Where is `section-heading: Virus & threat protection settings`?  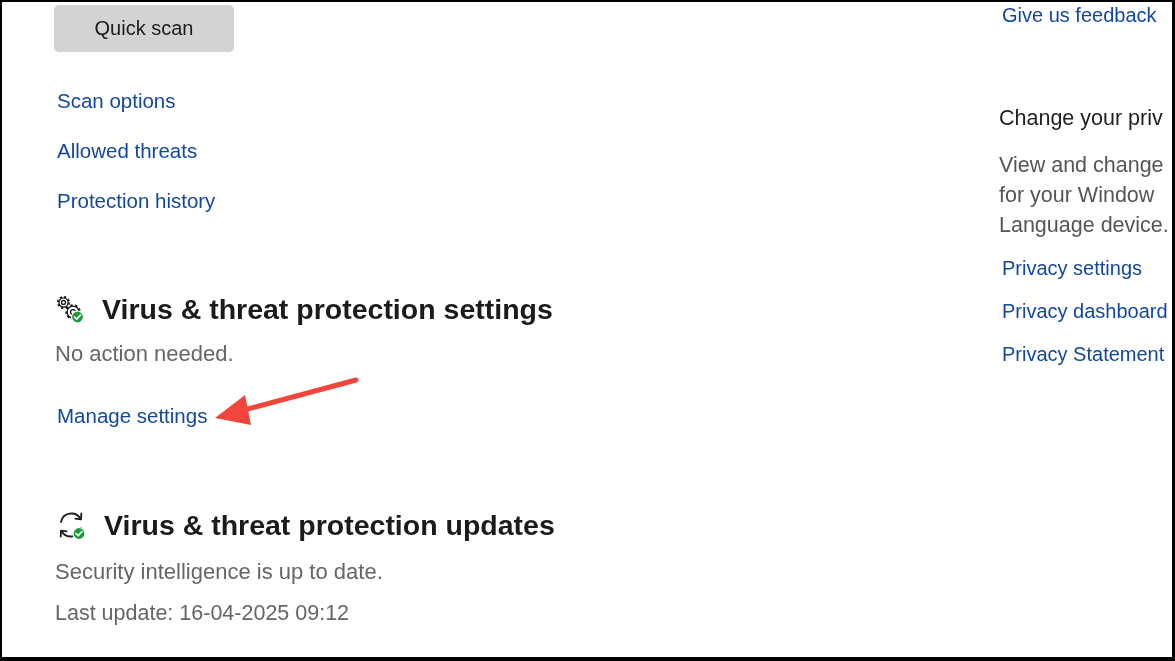
section-heading: Virus & threat protection settings is located at coordinates (327, 309).